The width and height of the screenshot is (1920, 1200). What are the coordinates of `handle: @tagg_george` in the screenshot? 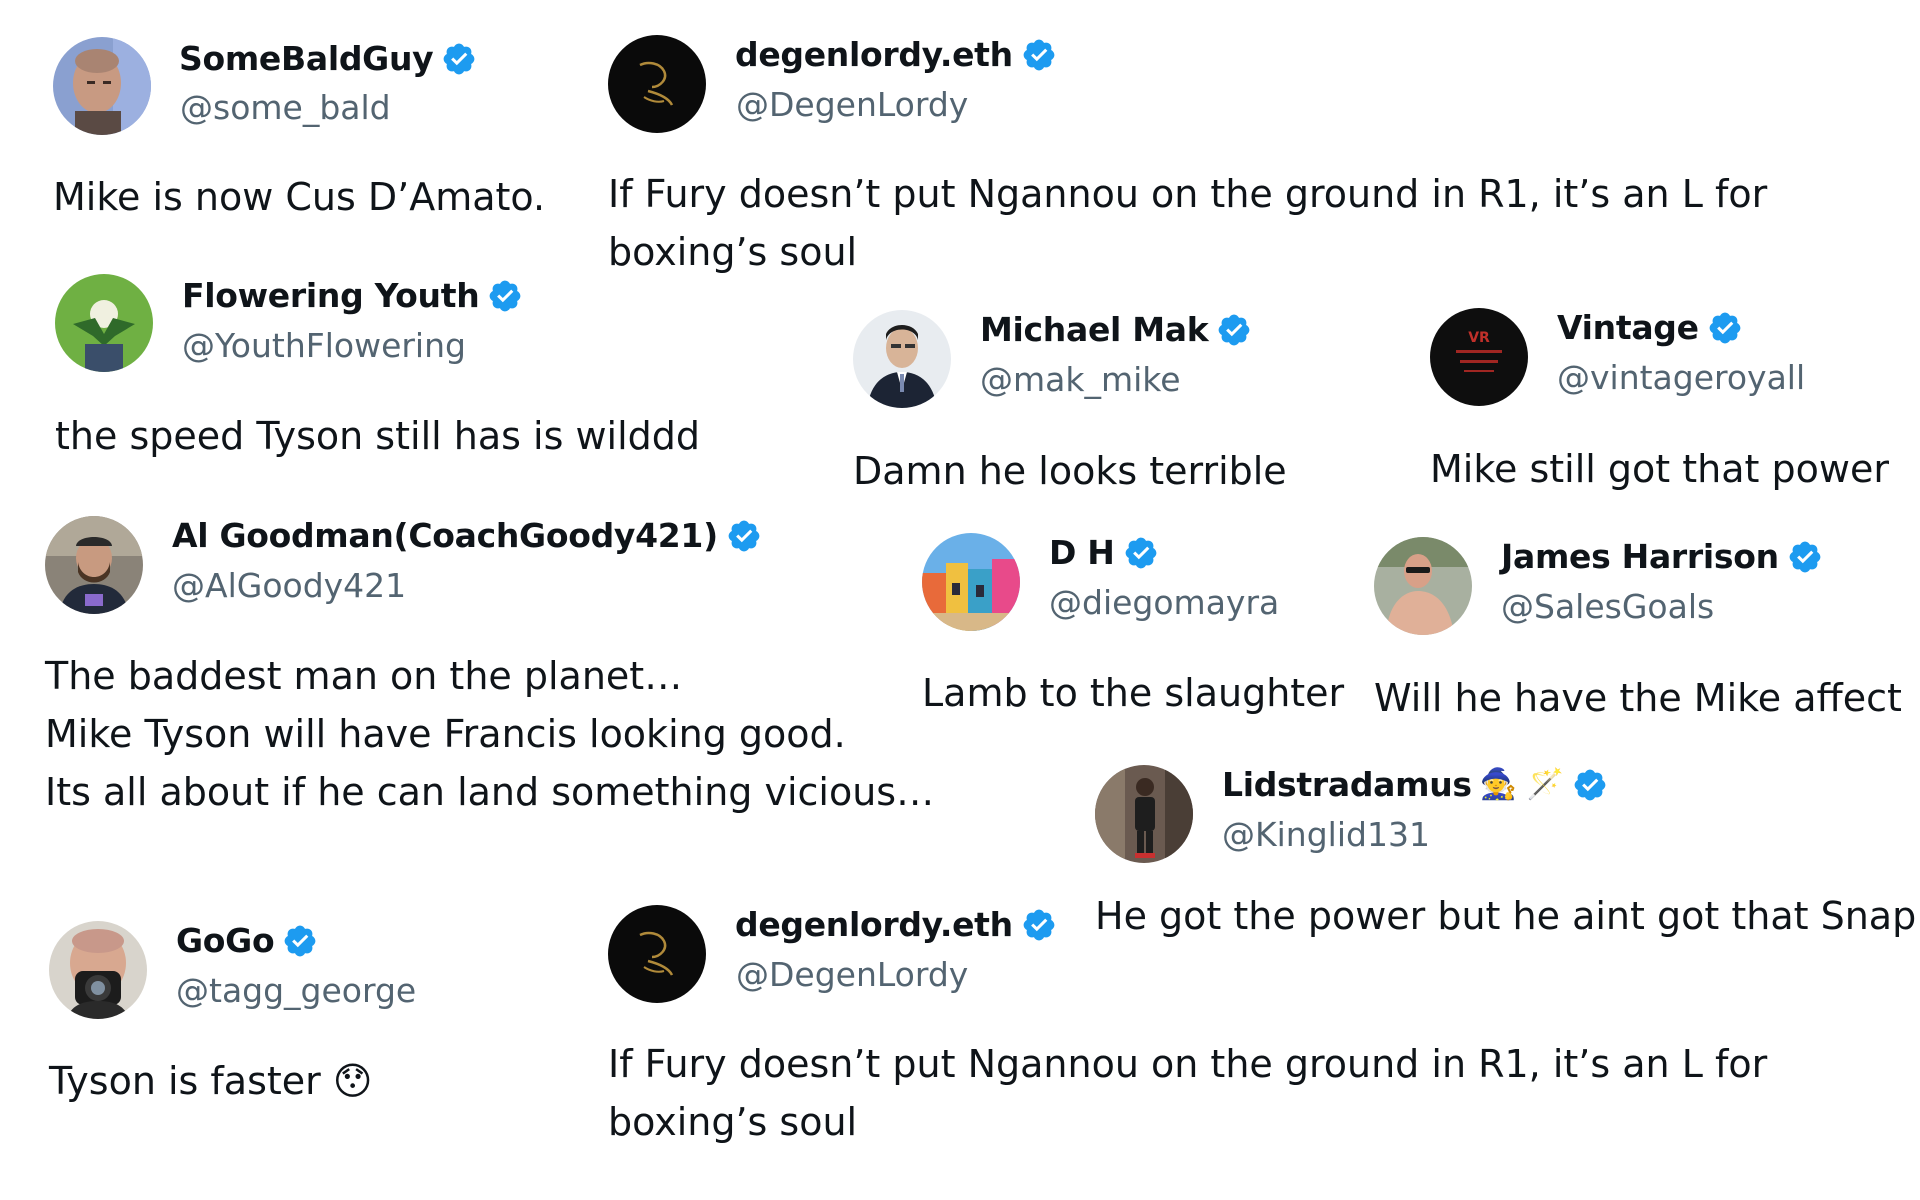 It's located at (296, 990).